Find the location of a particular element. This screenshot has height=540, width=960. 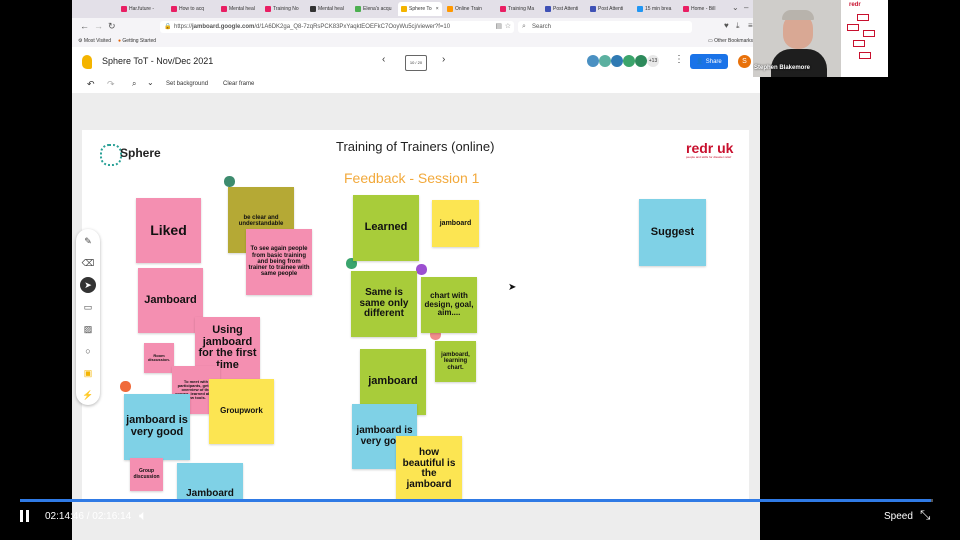

browser-tab: Training Ma is located at coordinates (518, 9).